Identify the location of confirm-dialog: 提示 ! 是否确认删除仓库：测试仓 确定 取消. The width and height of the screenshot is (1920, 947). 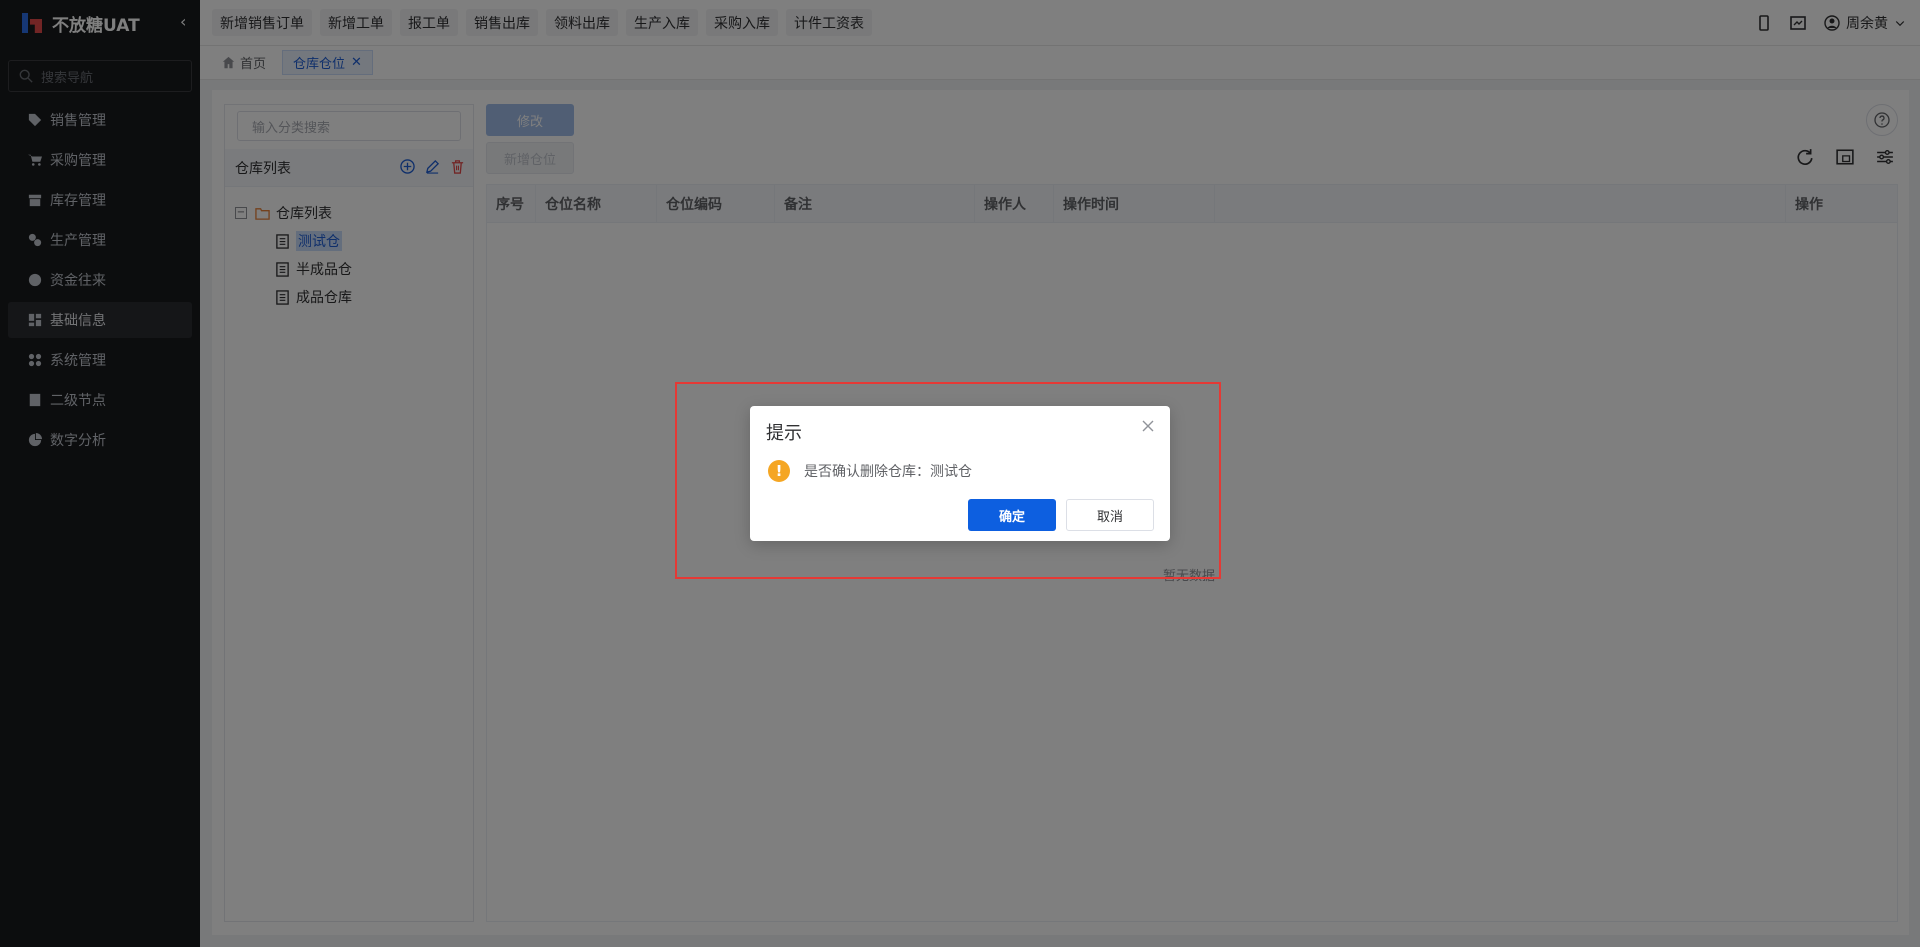
(960, 473).